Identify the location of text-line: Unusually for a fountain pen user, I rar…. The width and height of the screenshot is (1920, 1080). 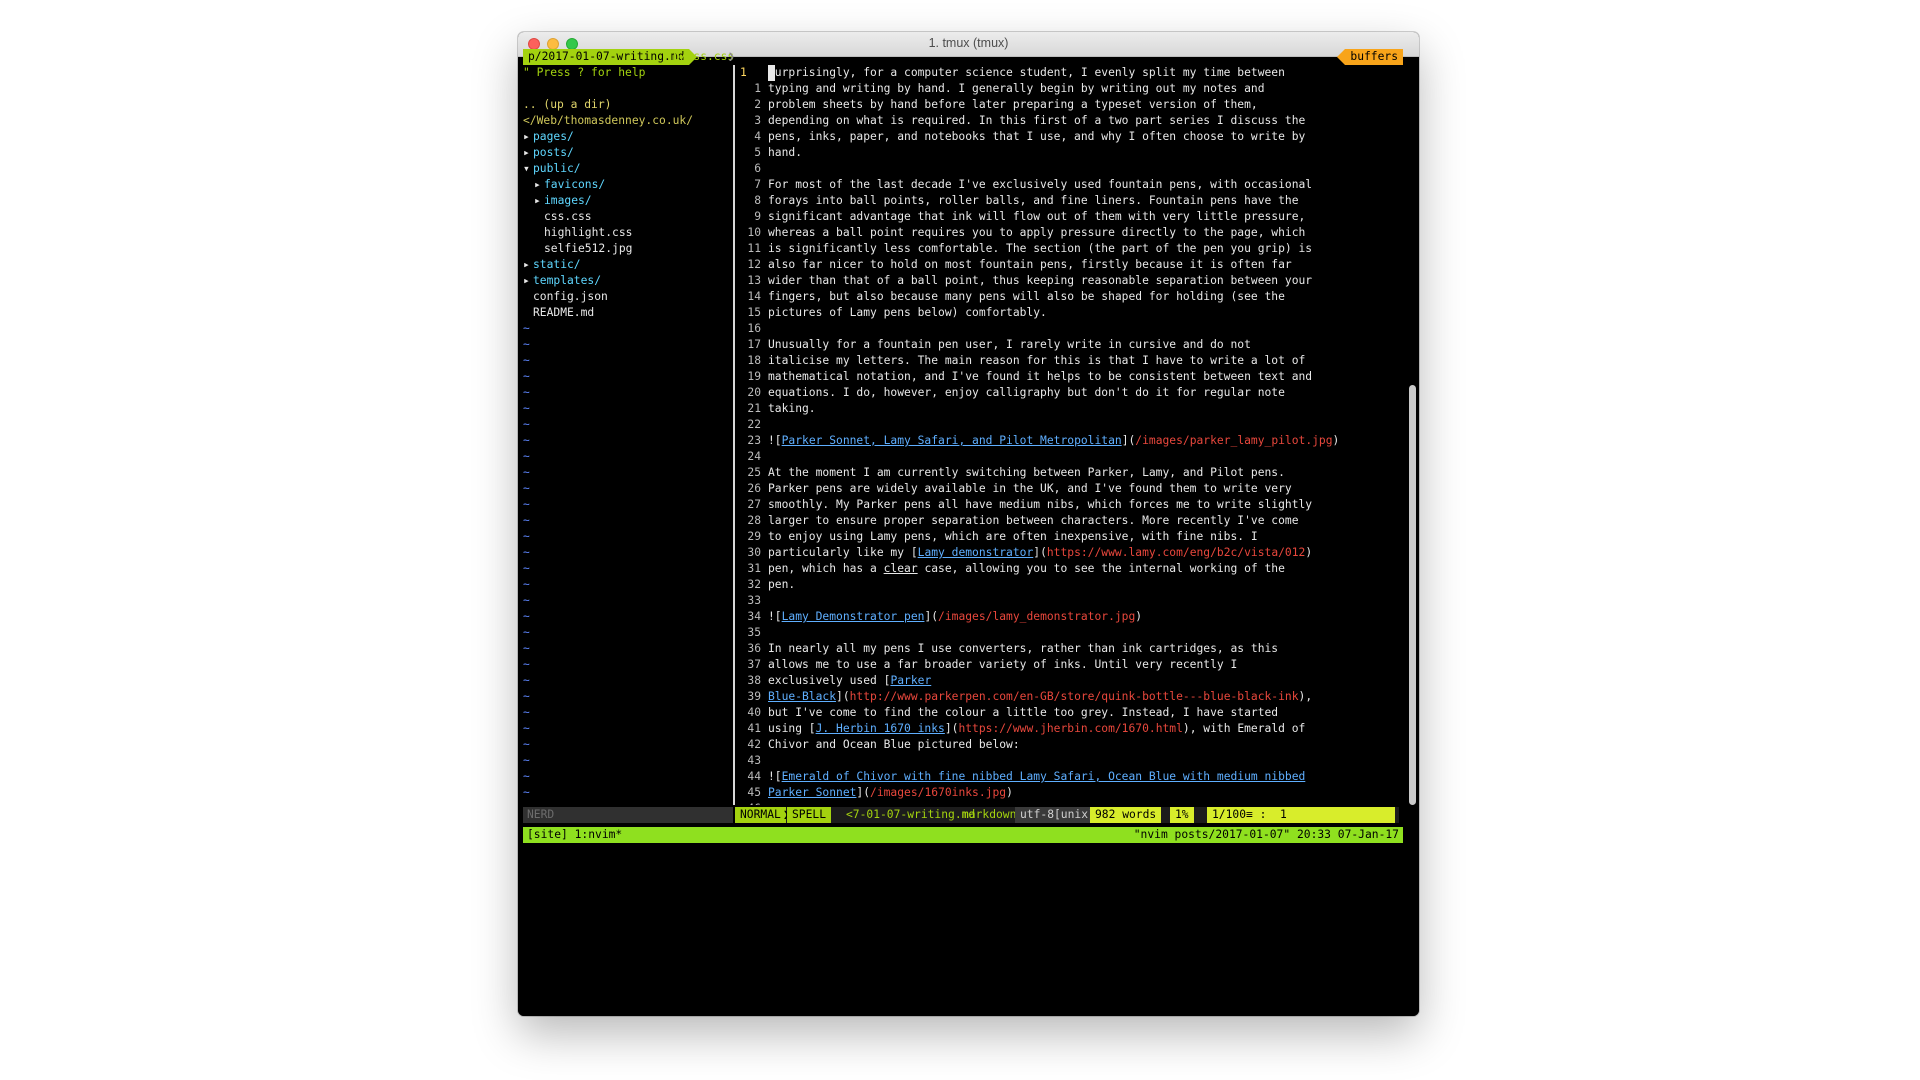
(1009, 345).